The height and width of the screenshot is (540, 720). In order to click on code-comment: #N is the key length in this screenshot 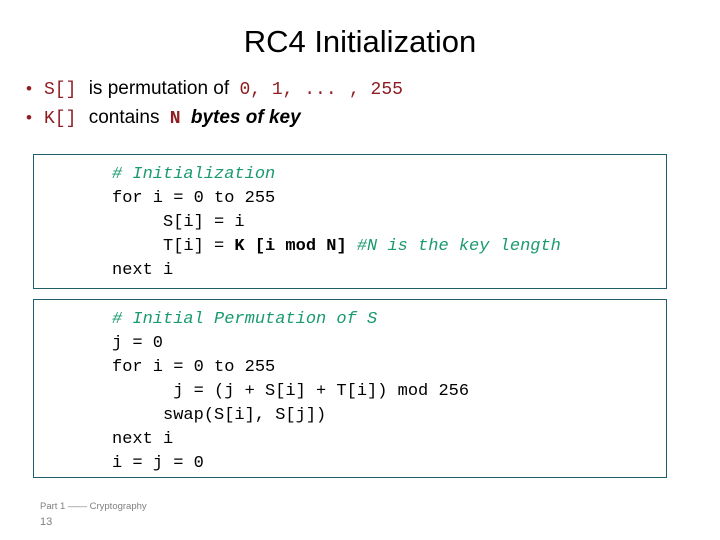, I will do `click(458, 246)`.